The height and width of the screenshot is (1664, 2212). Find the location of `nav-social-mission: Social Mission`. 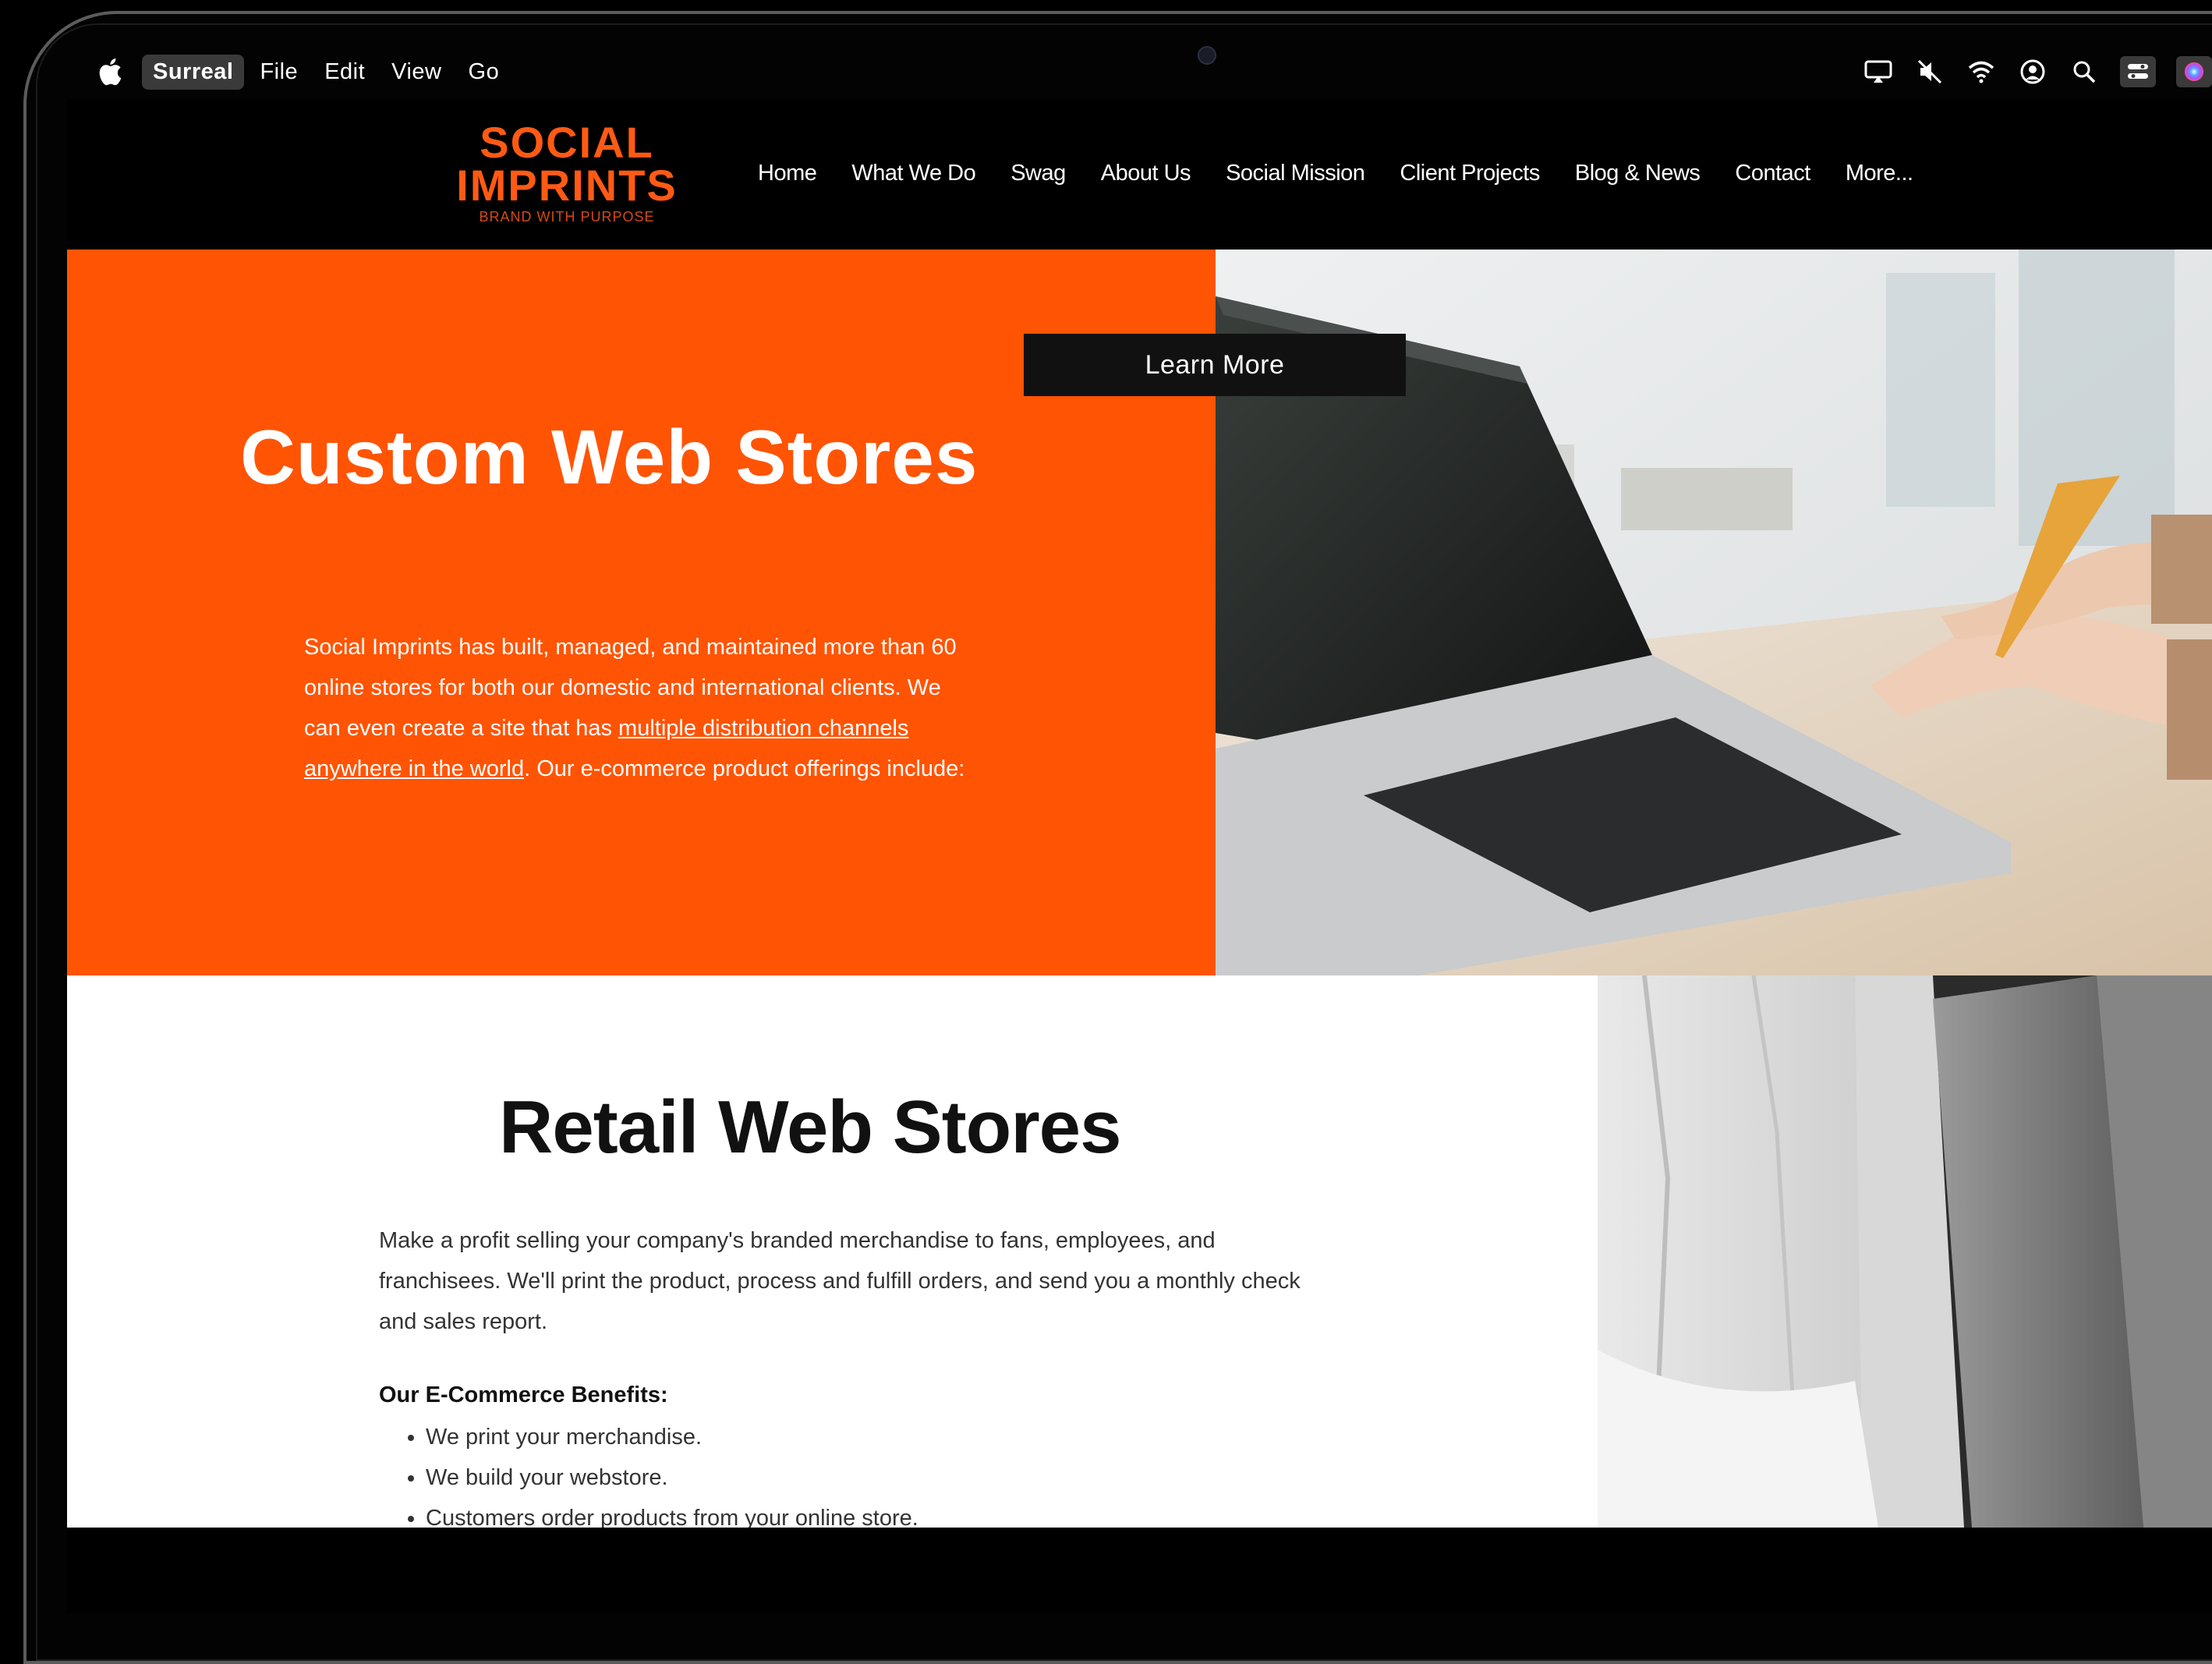

nav-social-mission: Social Mission is located at coordinates (1296, 174).